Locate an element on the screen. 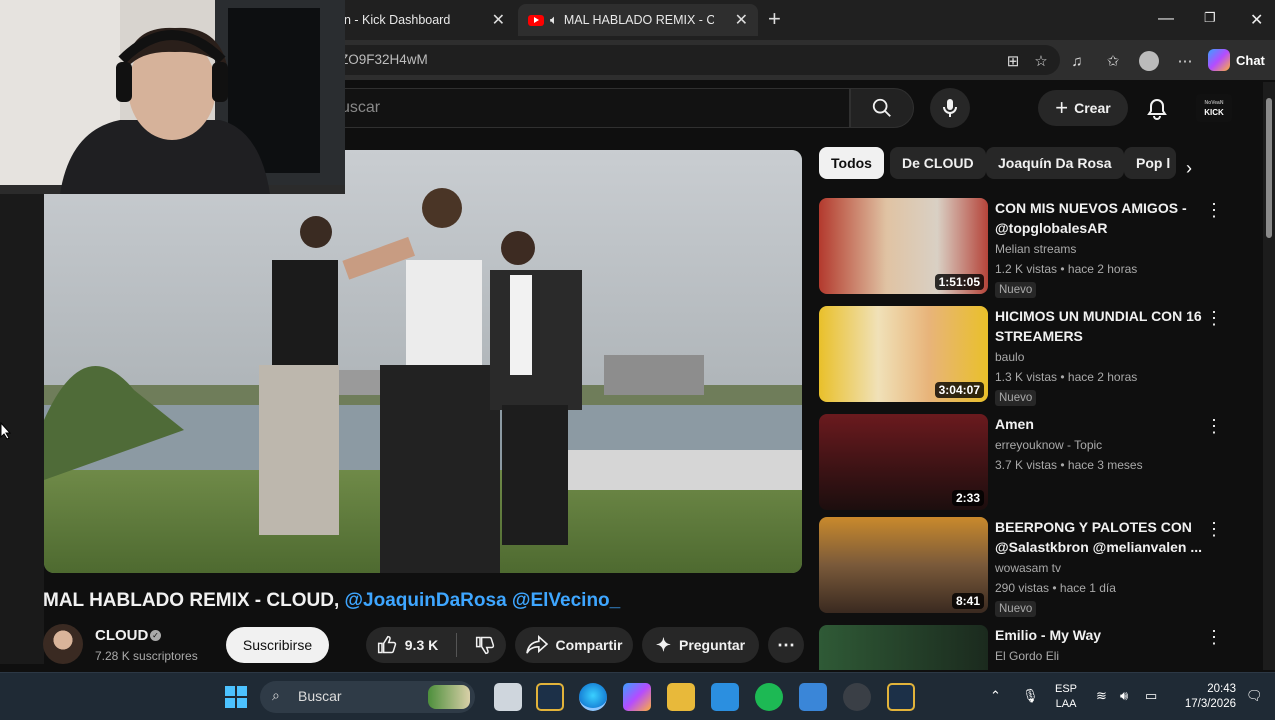  notifications-button is located at coordinates (1157, 109).